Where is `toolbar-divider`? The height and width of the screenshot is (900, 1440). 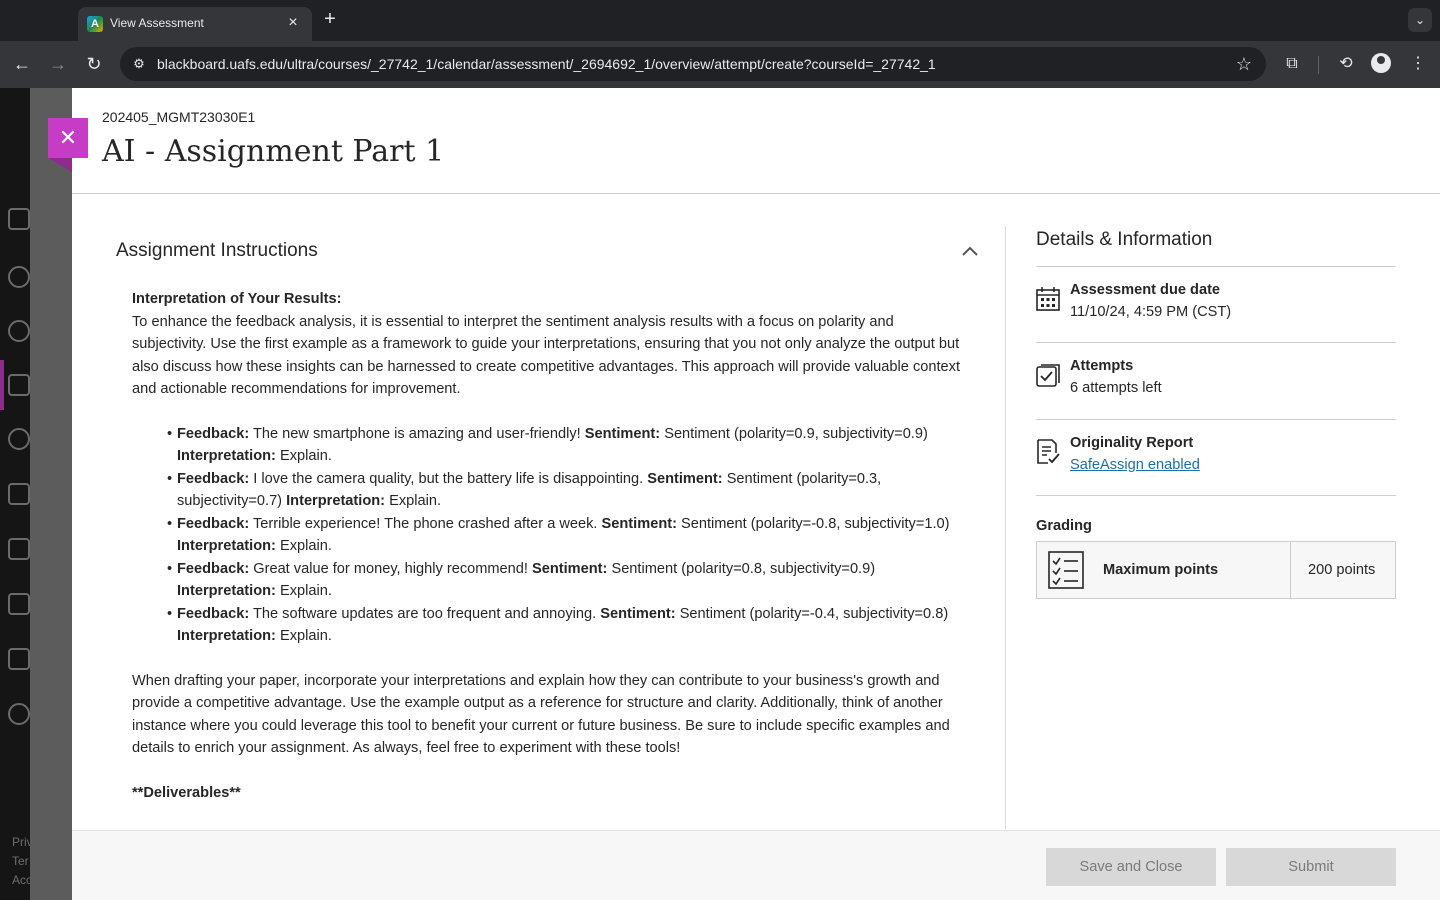
toolbar-divider is located at coordinates (1318, 65).